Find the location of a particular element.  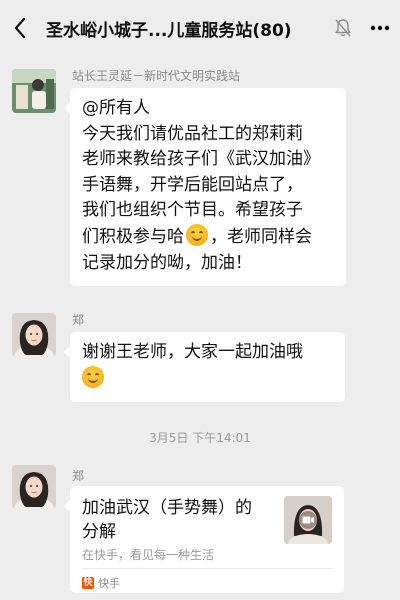

message-line: 记录加分的呦，加油！ is located at coordinates (167, 262).